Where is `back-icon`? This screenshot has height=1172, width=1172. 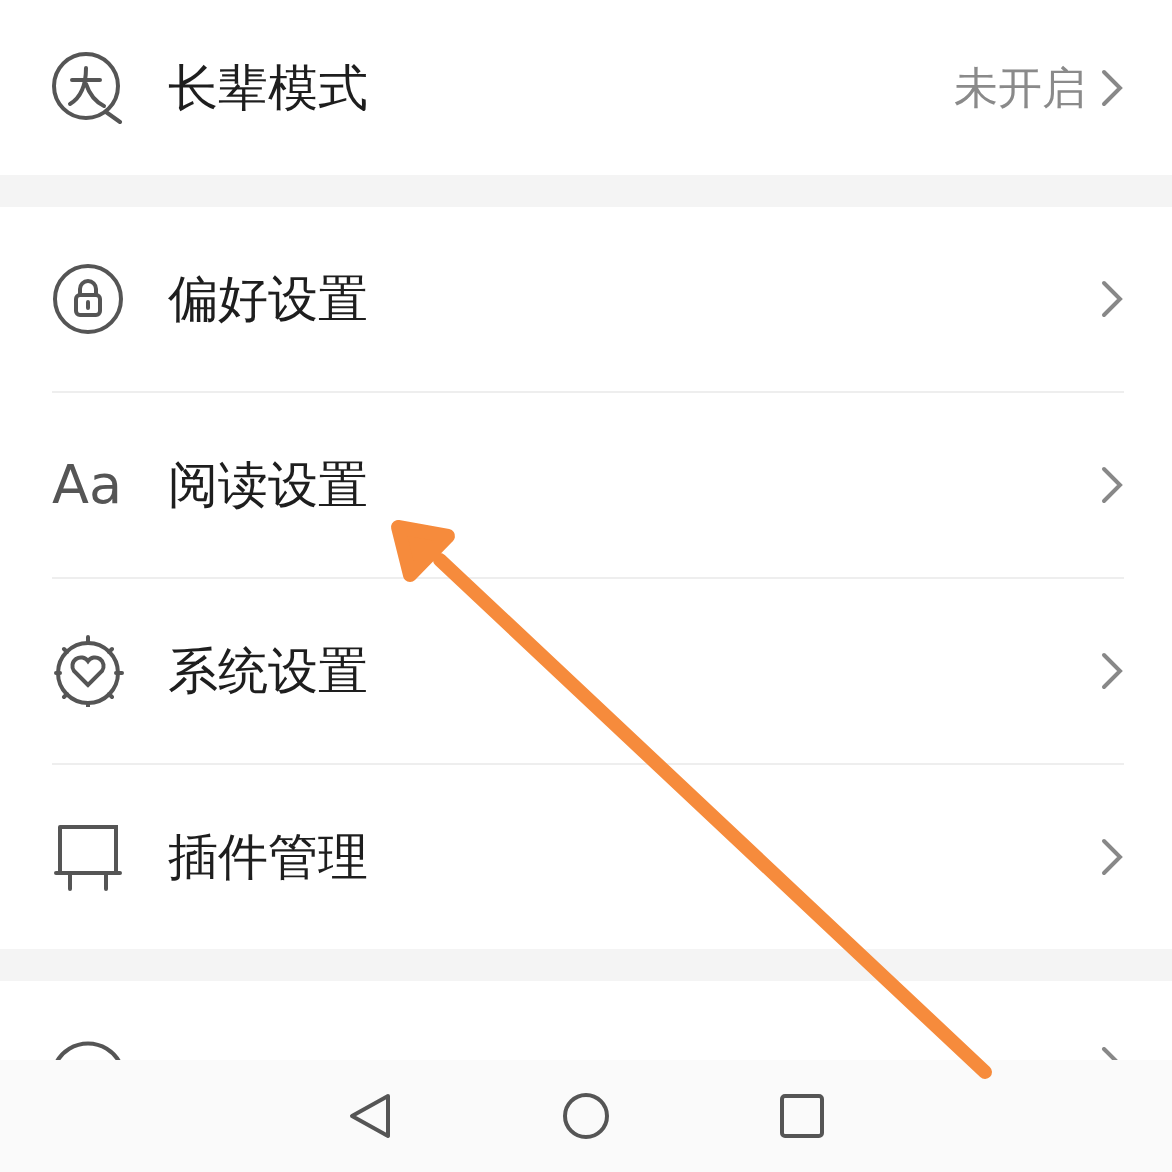
back-icon is located at coordinates (370, 1116).